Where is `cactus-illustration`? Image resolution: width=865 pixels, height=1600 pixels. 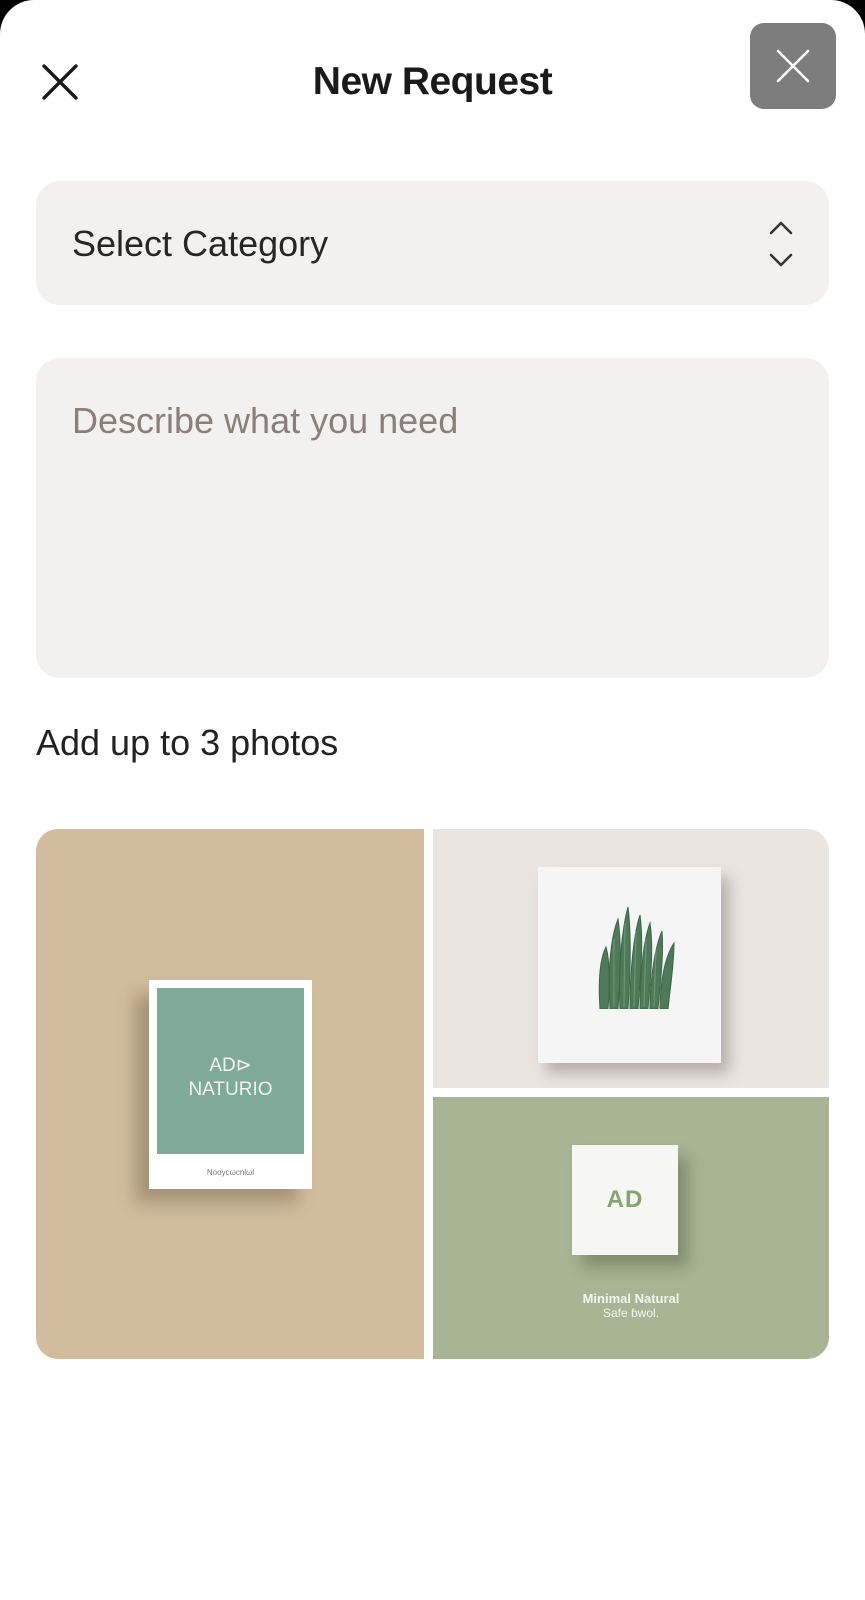 cactus-illustration is located at coordinates (640, 954).